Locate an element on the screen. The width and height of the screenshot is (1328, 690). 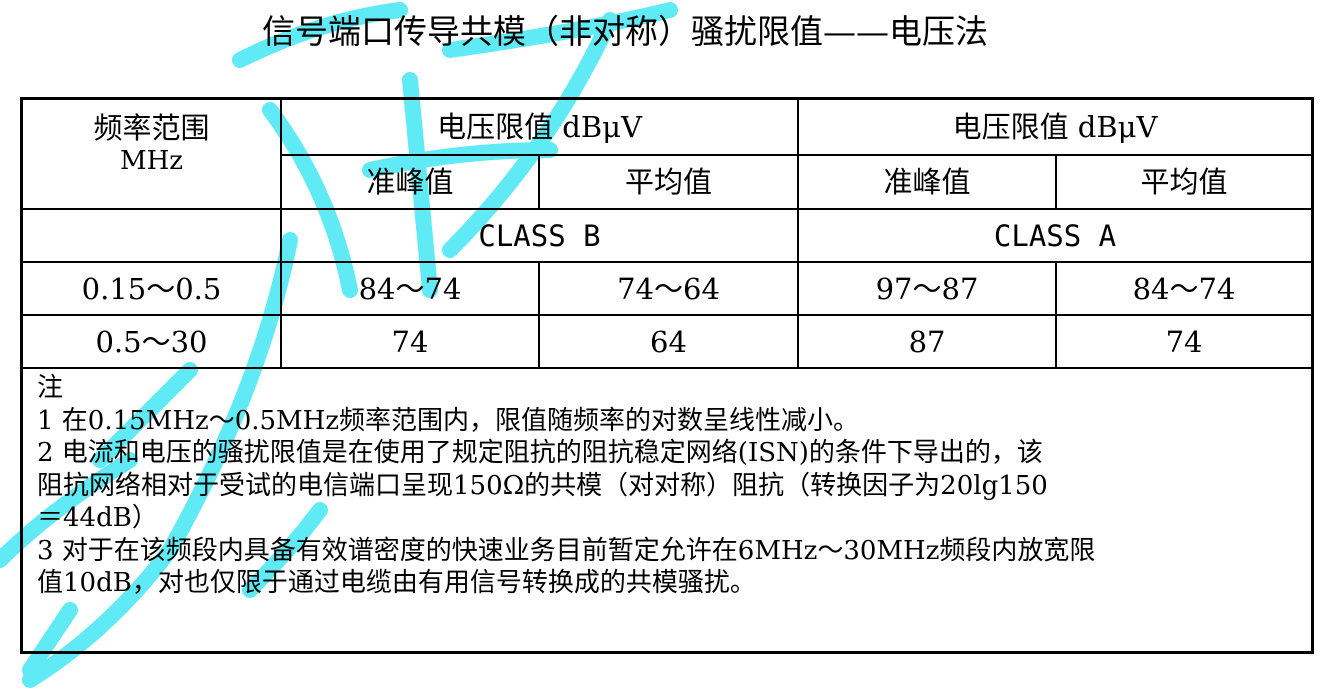
empty-cell is located at coordinates (152, 235).